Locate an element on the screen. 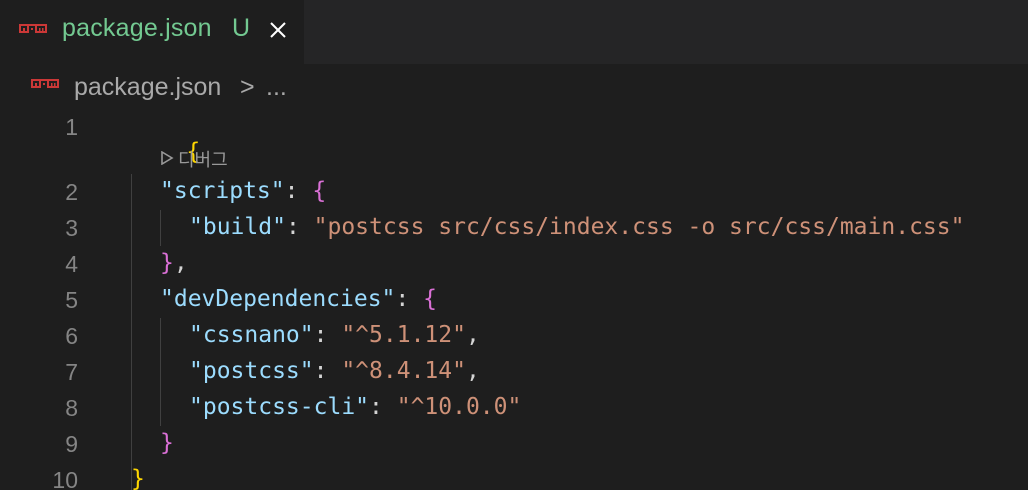  tab-package-json: package.json U is located at coordinates (152, 32).